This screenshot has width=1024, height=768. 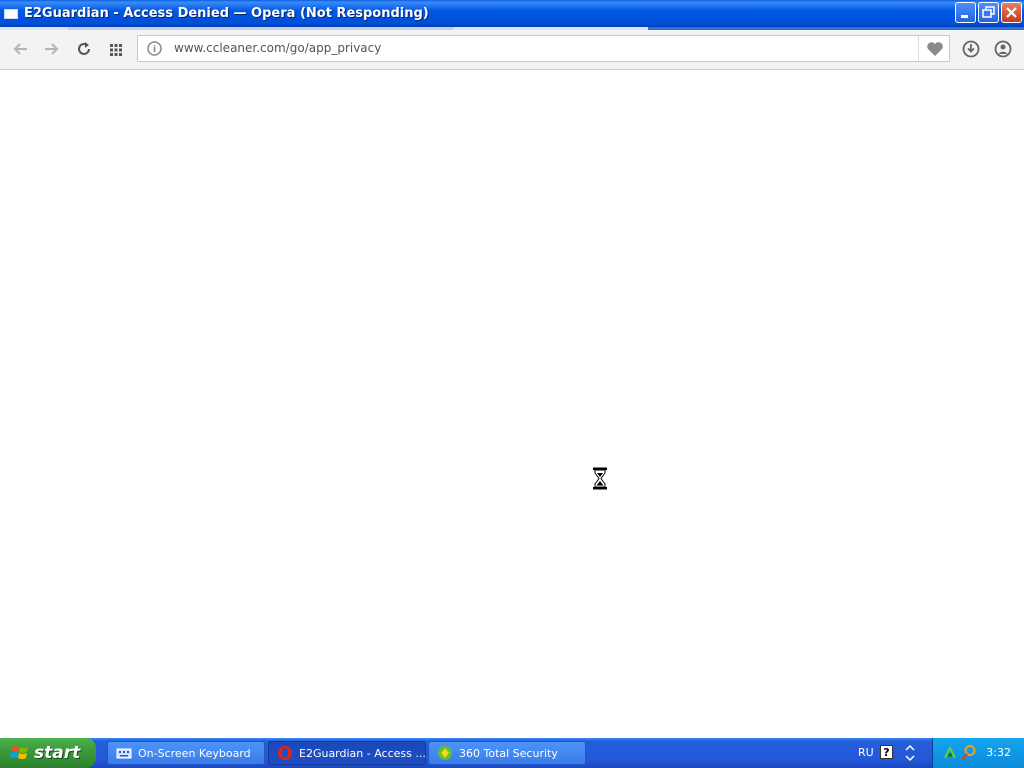 What do you see at coordinates (910, 753) in the screenshot?
I see `tray-arrows-icon` at bounding box center [910, 753].